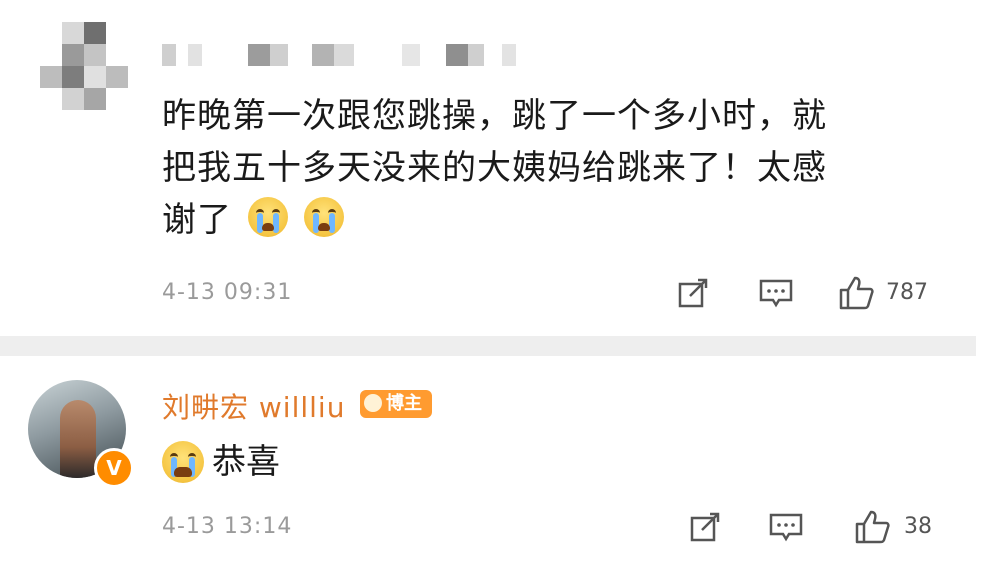 The image size is (1000, 576). What do you see at coordinates (494, 116) in the screenshot?
I see `comment-text-line: 昨晚第一次跟您跳操，跳了一个多小时，就` at bounding box center [494, 116].